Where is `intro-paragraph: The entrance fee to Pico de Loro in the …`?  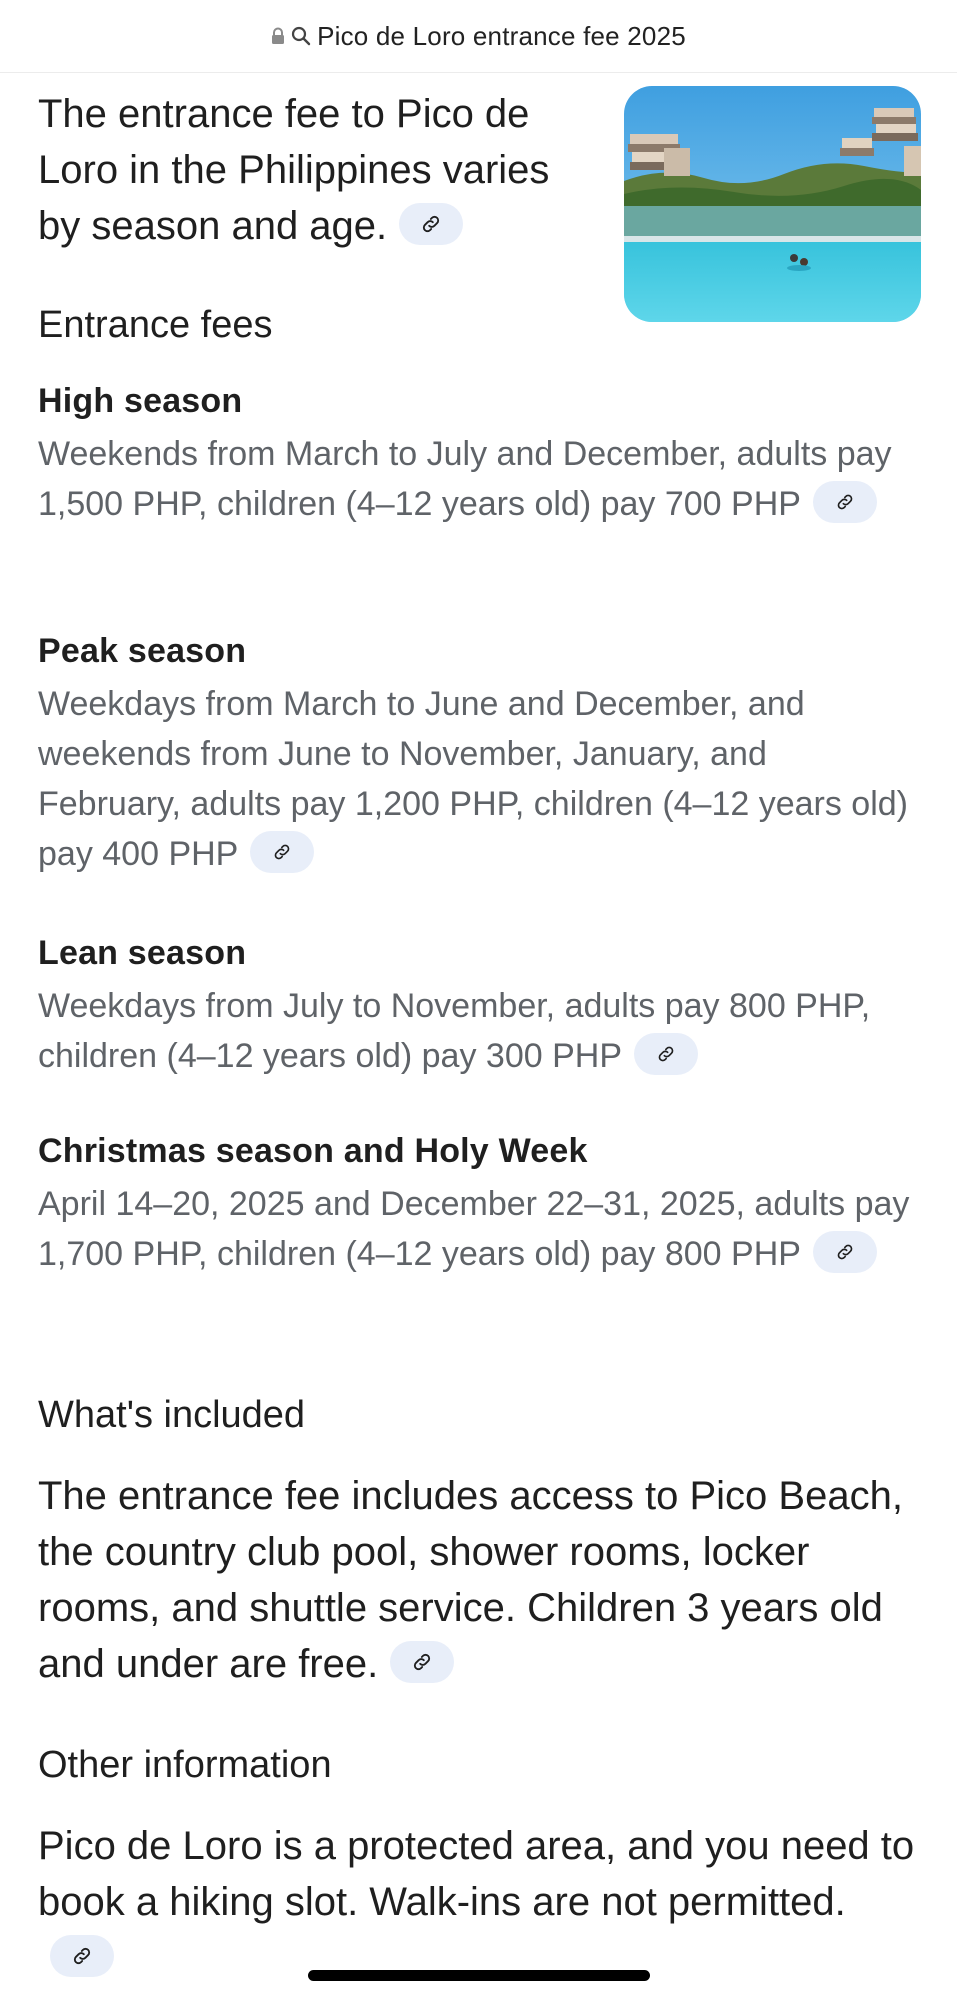
intro-paragraph: The entrance fee to Pico de Loro in the … is located at coordinates (318, 170).